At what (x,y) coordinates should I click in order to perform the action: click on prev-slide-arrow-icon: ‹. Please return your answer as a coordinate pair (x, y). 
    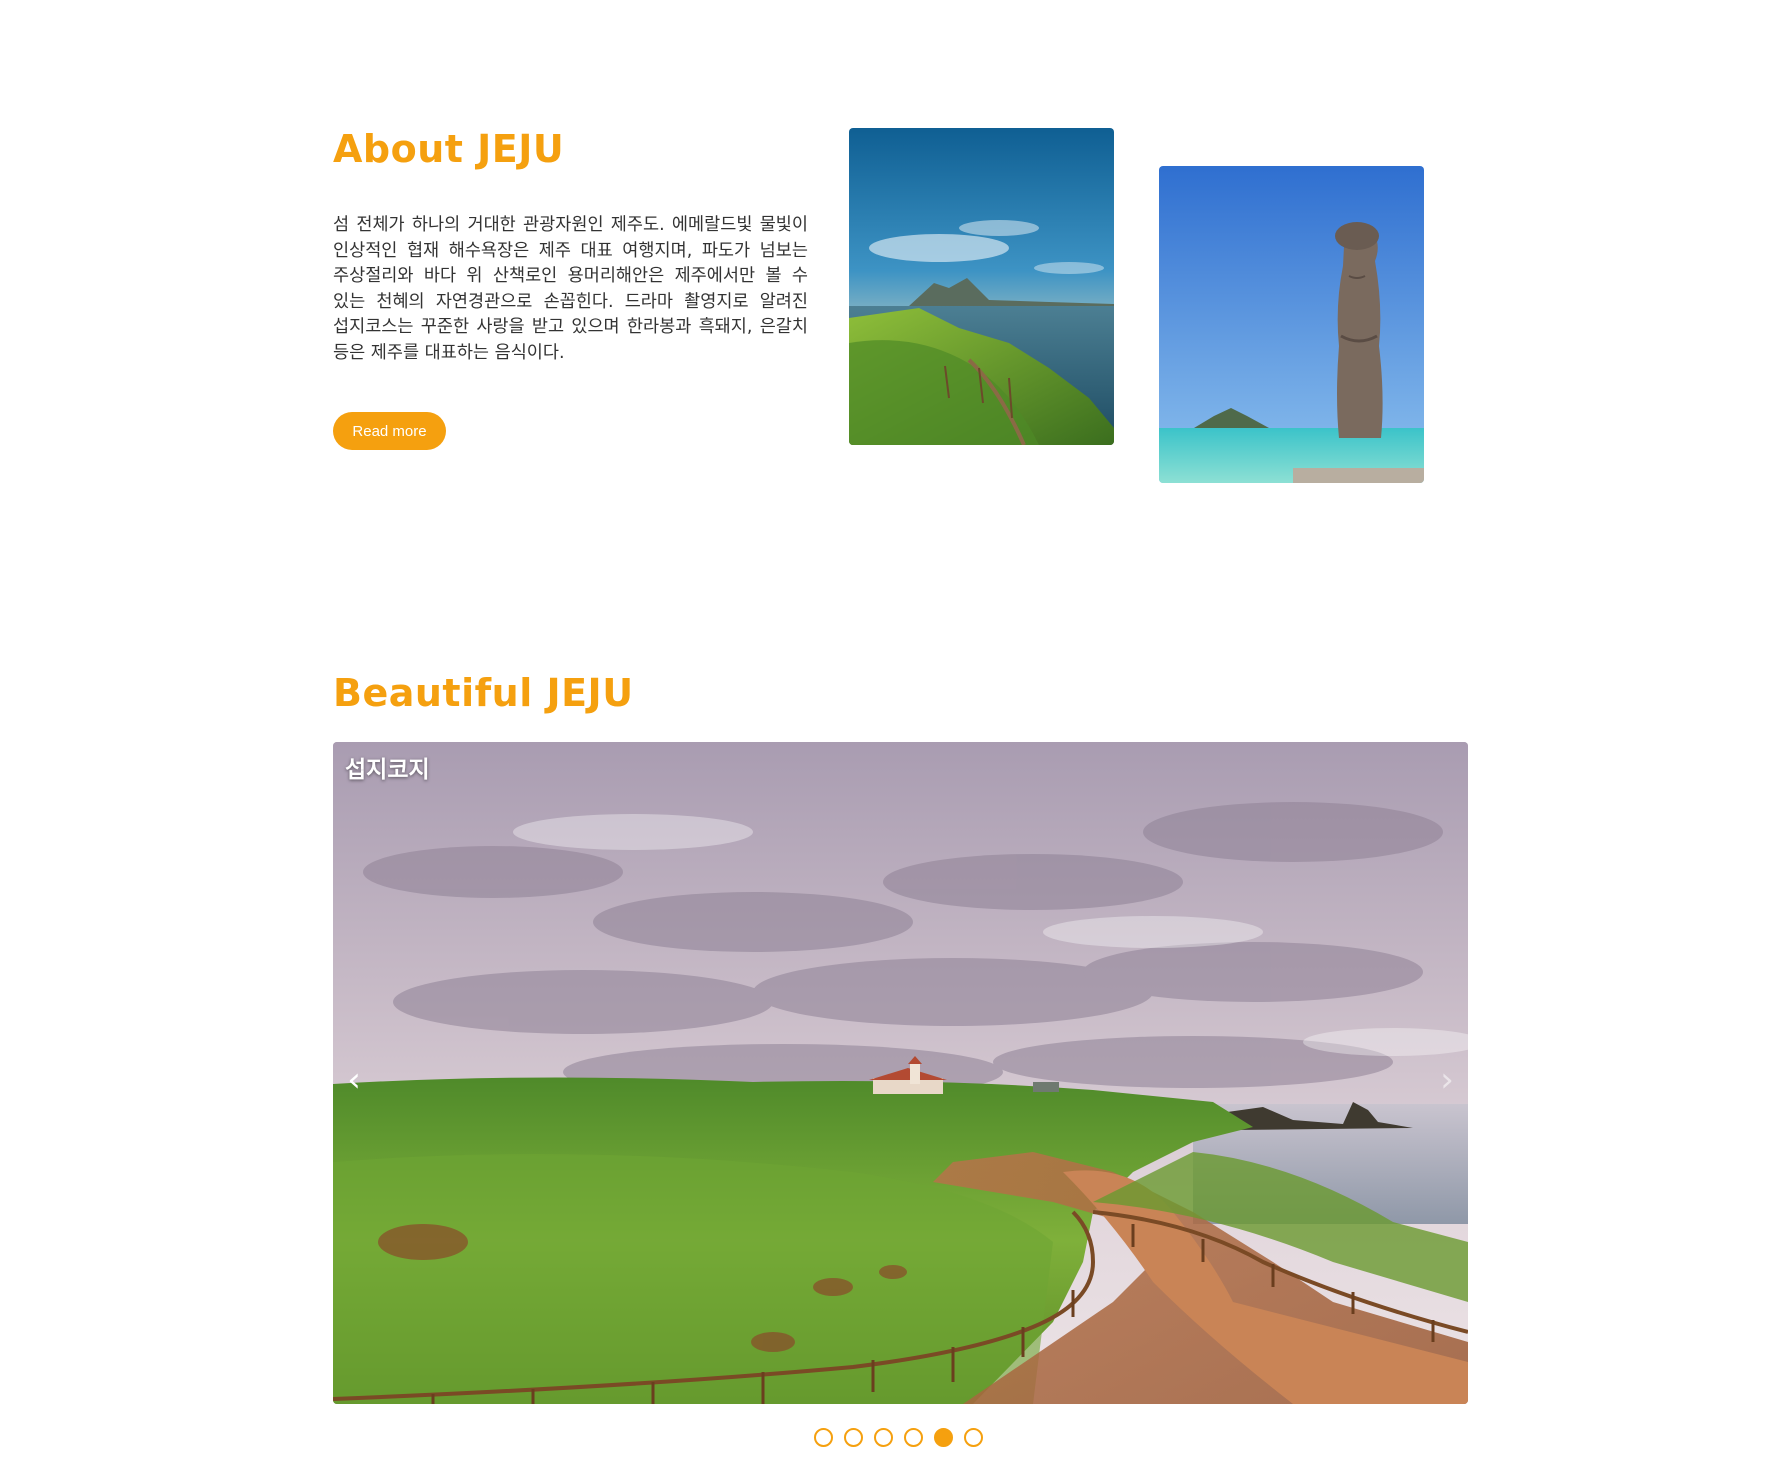
    Looking at the image, I should click on (354, 1080).